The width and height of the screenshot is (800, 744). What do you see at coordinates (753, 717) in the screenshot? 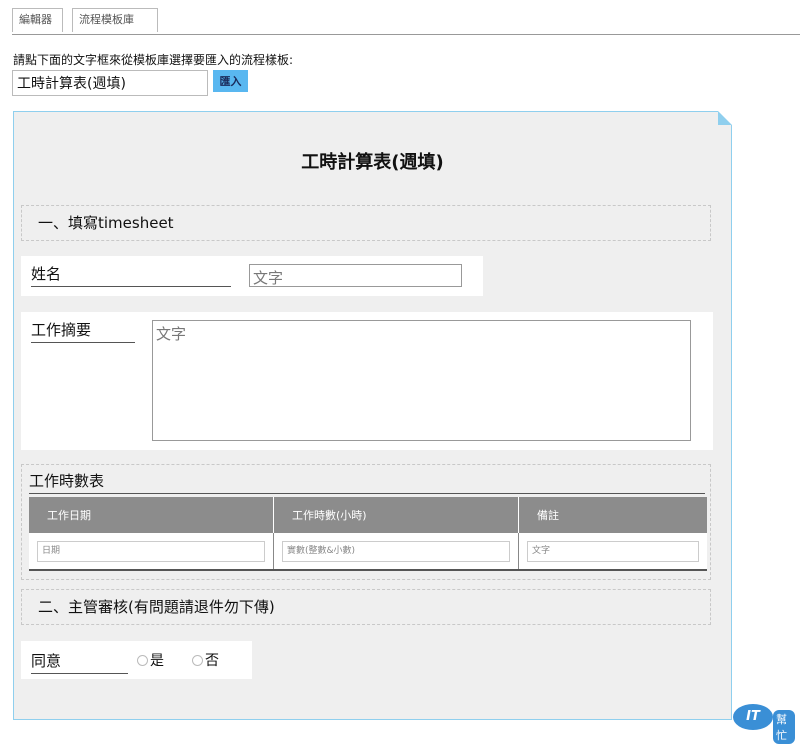
I see `logo-mark: IT` at bounding box center [753, 717].